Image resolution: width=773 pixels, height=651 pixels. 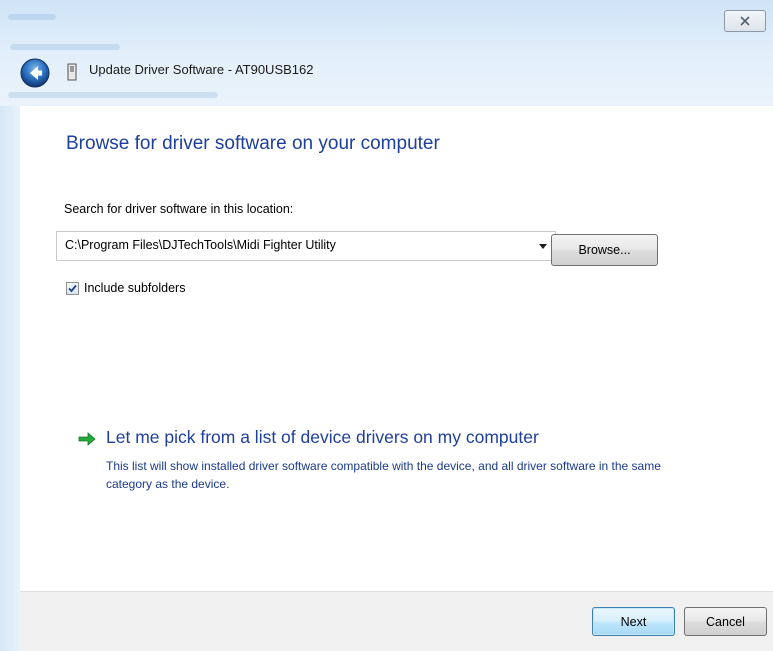 I want to click on close-button, so click(x=745, y=21).